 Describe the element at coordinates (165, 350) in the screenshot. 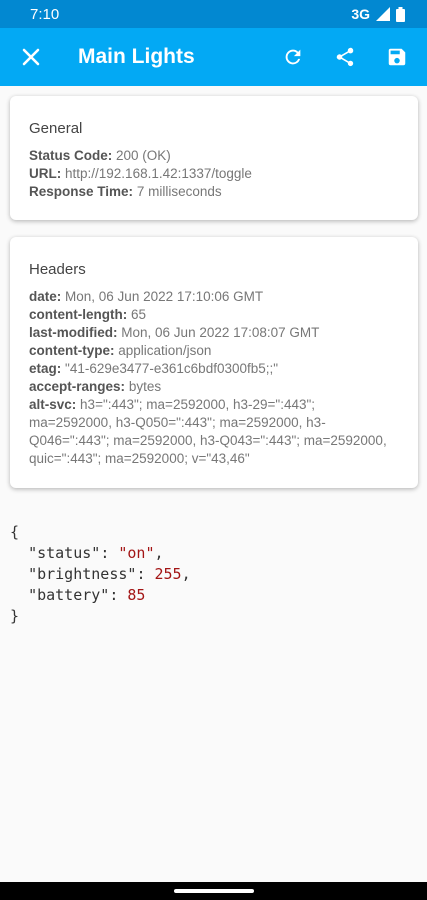

I see `header-value: application/json` at that location.